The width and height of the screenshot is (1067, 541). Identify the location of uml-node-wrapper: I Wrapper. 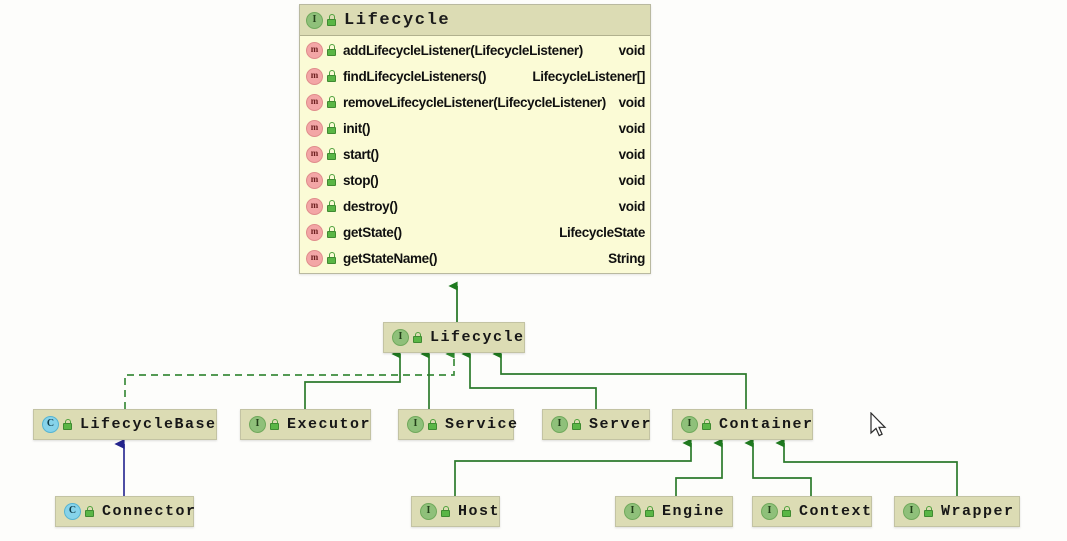
(957, 511).